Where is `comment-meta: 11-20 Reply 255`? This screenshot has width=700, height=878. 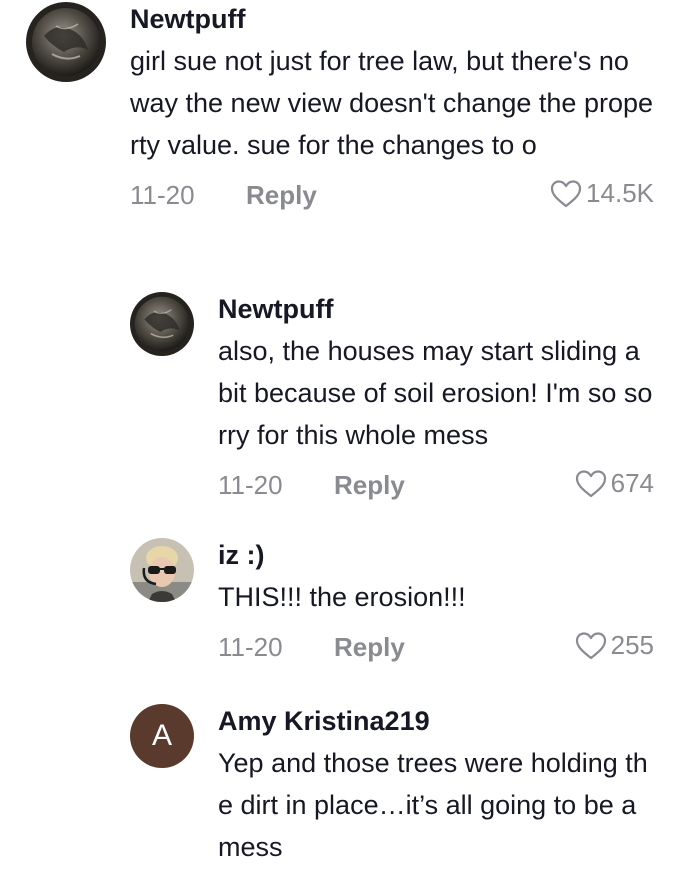 comment-meta: 11-20 Reply 255 is located at coordinates (436, 648).